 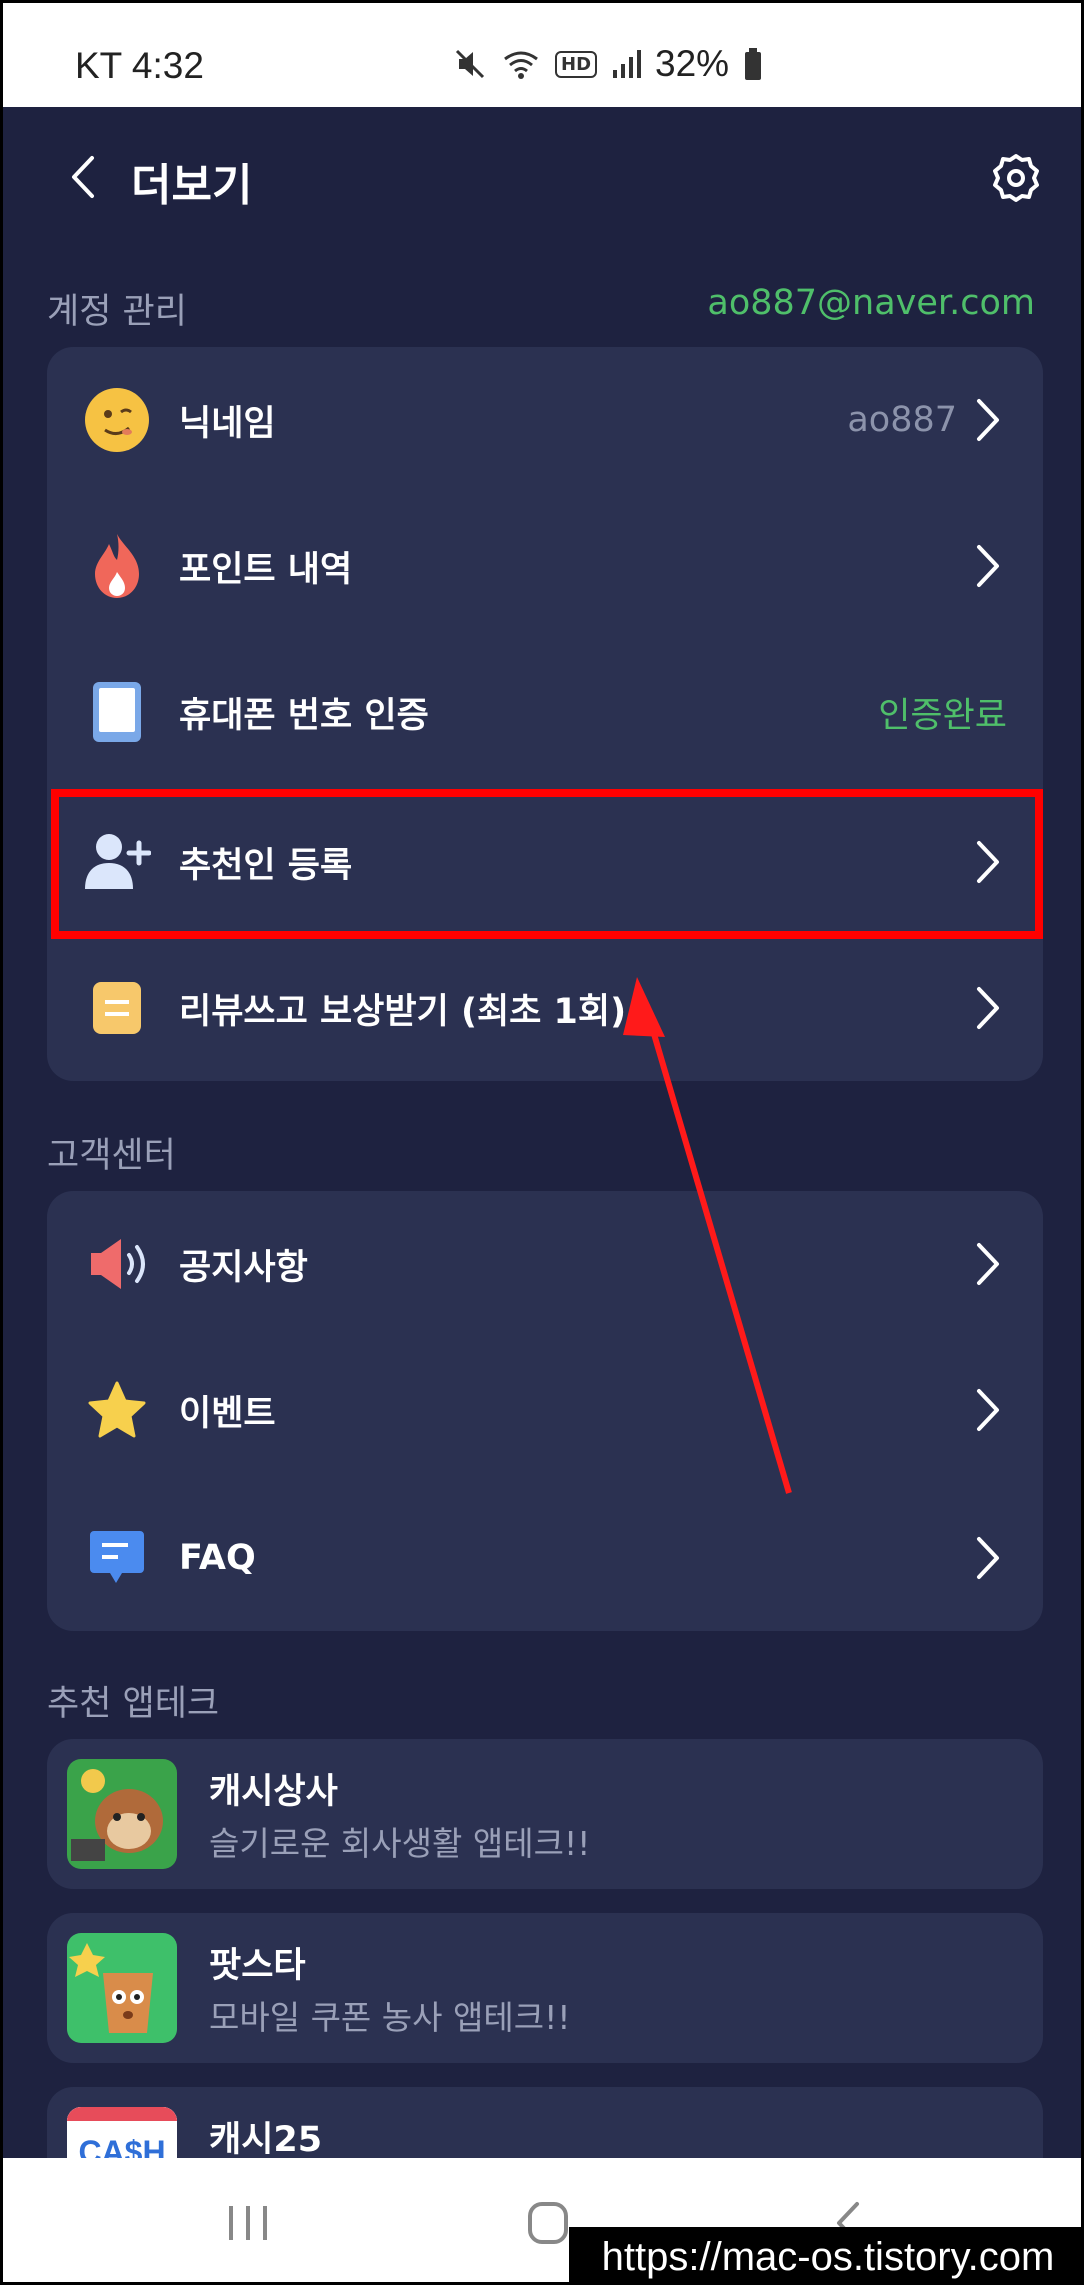 What do you see at coordinates (707, 1235) in the screenshot?
I see `annotation-arrow` at bounding box center [707, 1235].